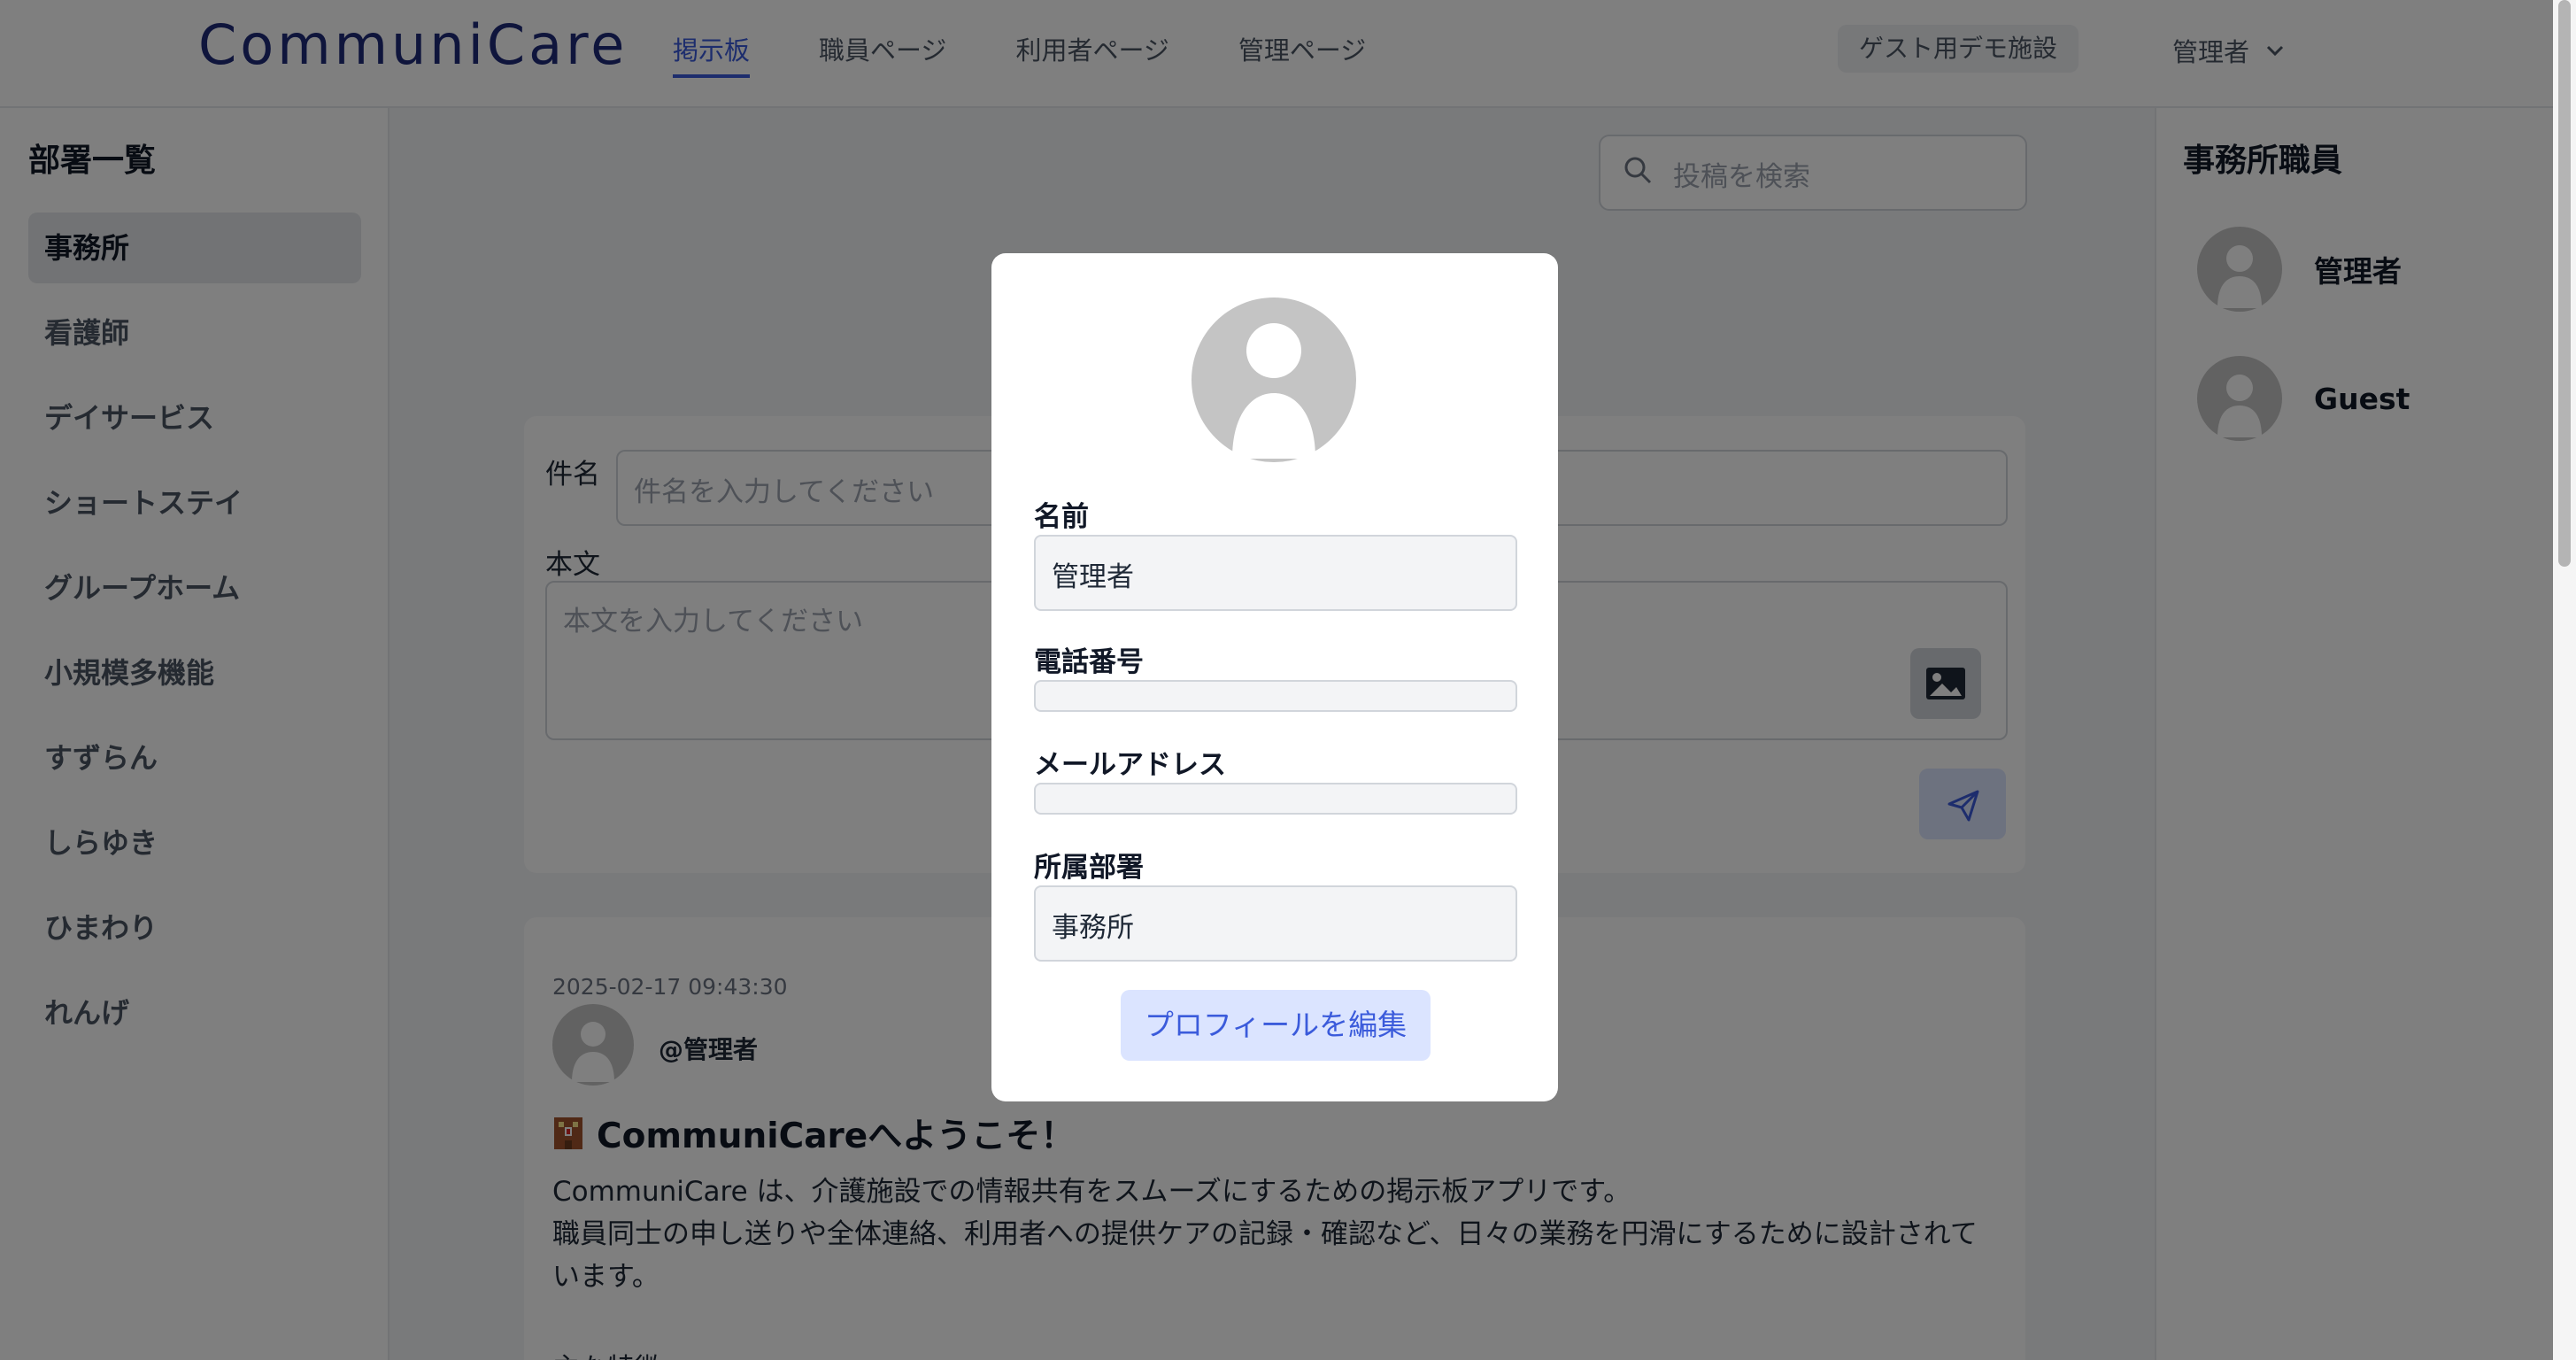 The height and width of the screenshot is (1360, 2576). What do you see at coordinates (1274, 380) in the screenshot?
I see `avatar-icon` at bounding box center [1274, 380].